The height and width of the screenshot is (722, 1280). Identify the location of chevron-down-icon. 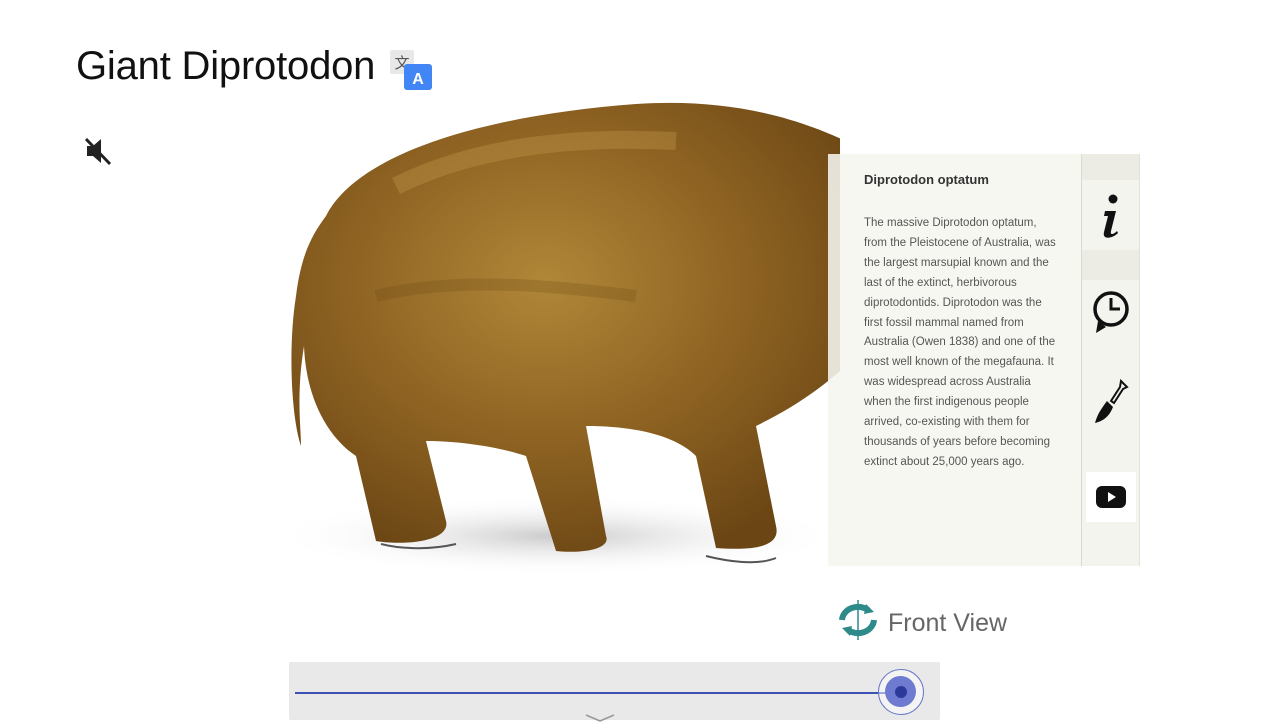
(600, 718).